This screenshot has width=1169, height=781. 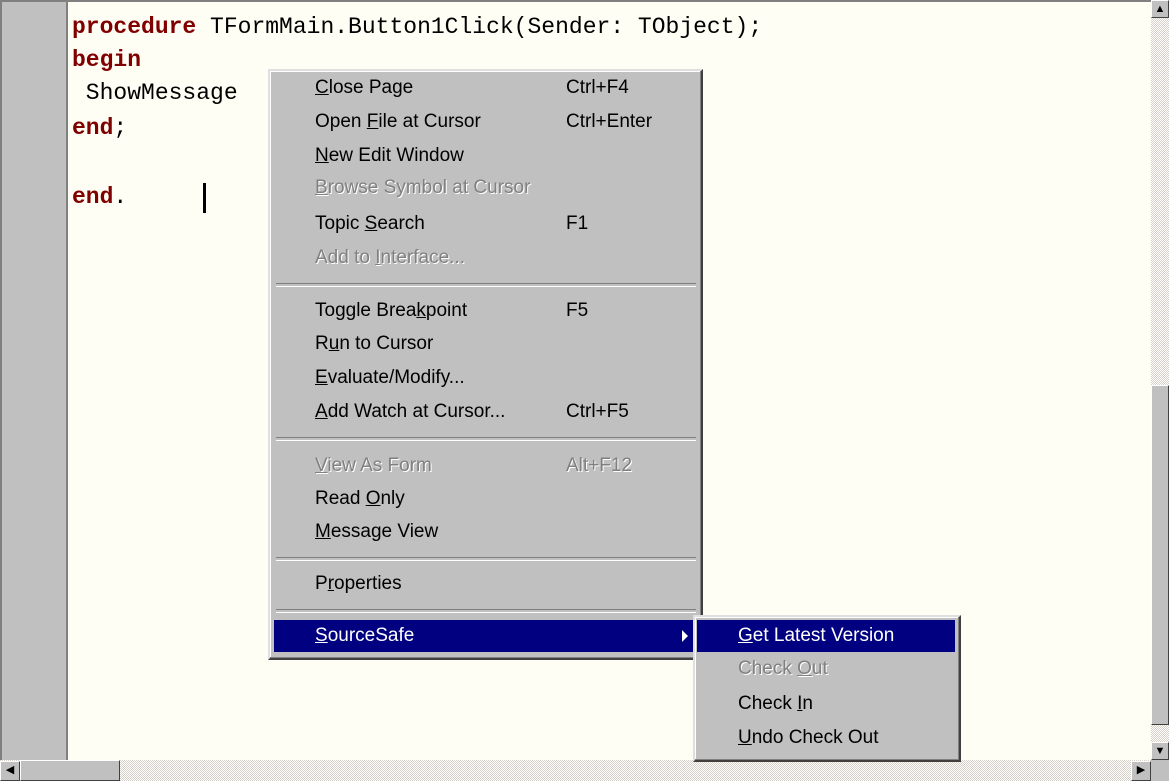 What do you see at coordinates (816, 635) in the screenshot?
I see `menu-item-label: Get Latest Version` at bounding box center [816, 635].